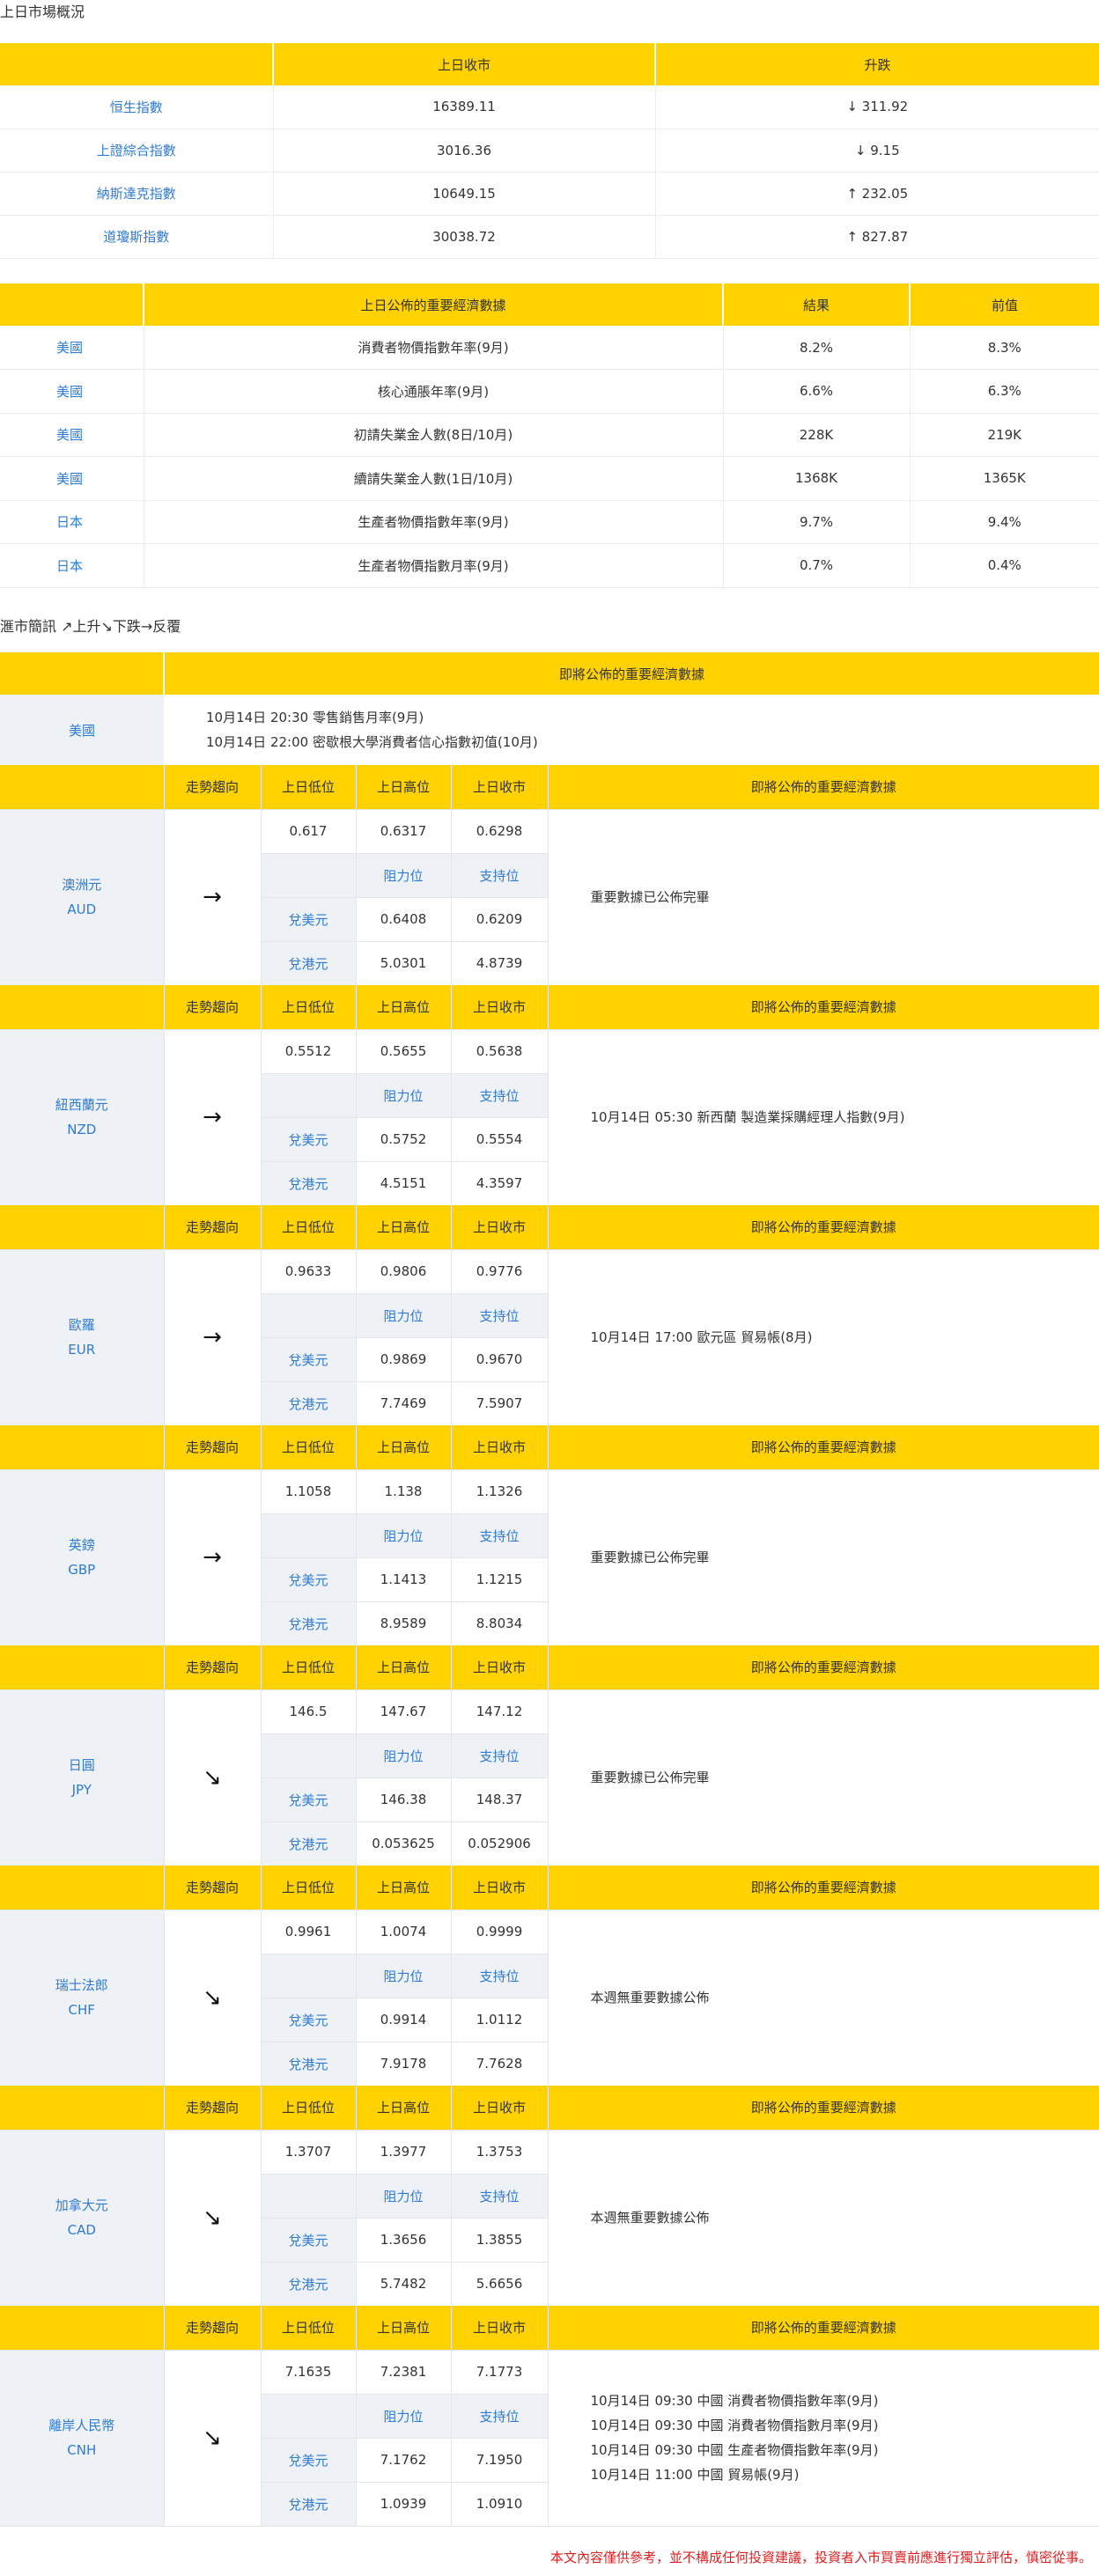 This screenshot has height=2576, width=1099. Describe the element at coordinates (82, 1338) in the screenshot. I see `currency-name: 歐羅 EUR` at that location.